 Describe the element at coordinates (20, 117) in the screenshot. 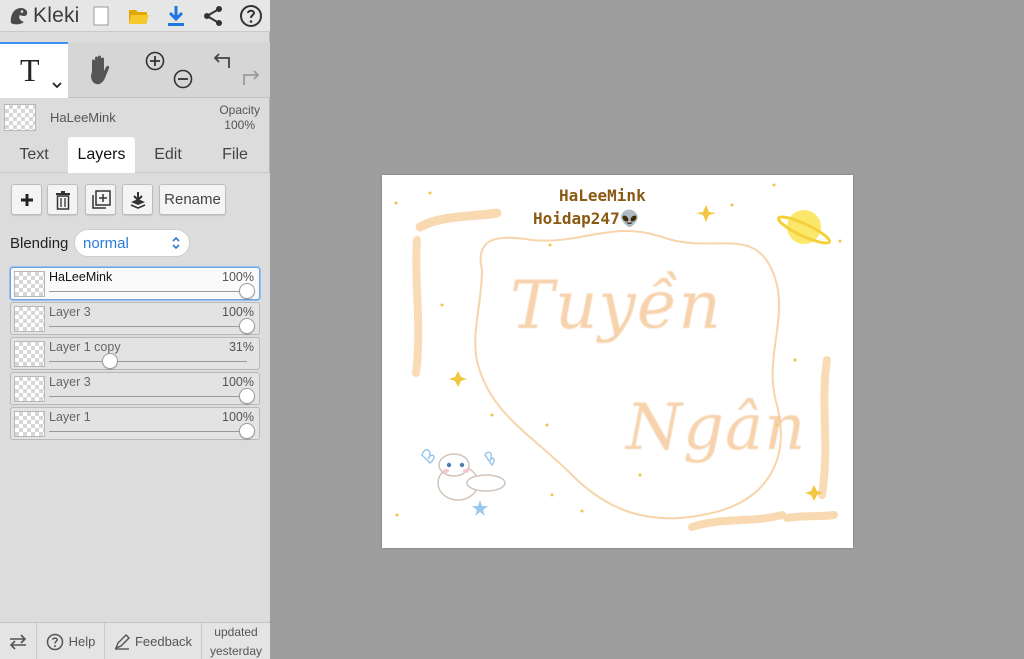

I see `current-layer-thumbnail` at that location.